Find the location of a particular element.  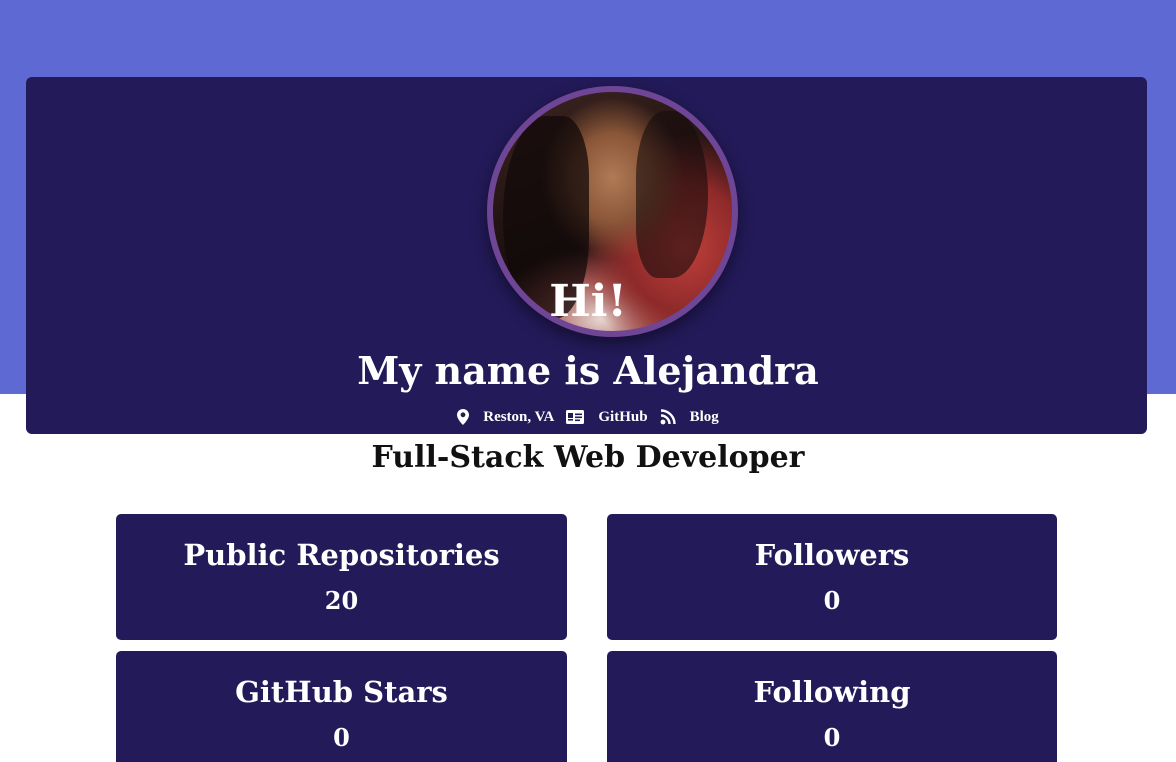

stat-card-following: Following 0 is located at coordinates (832, 706).